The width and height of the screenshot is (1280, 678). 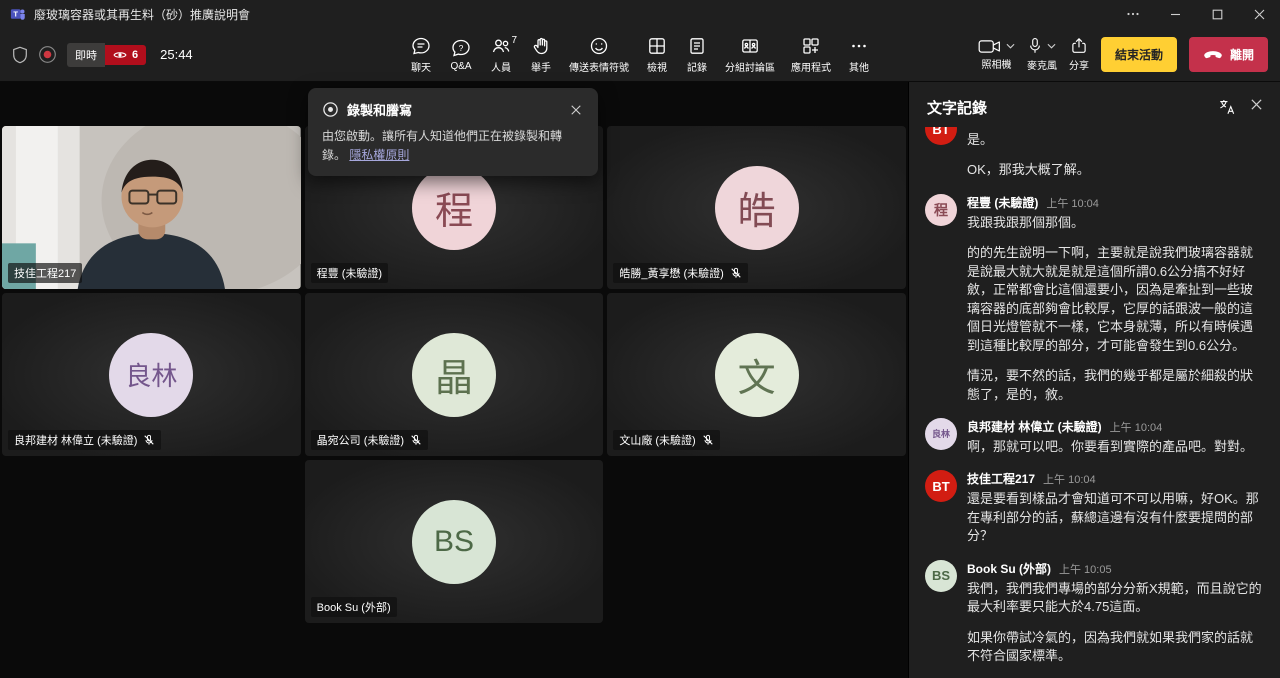 I want to click on share-button: 分享, so click(x=1079, y=54).